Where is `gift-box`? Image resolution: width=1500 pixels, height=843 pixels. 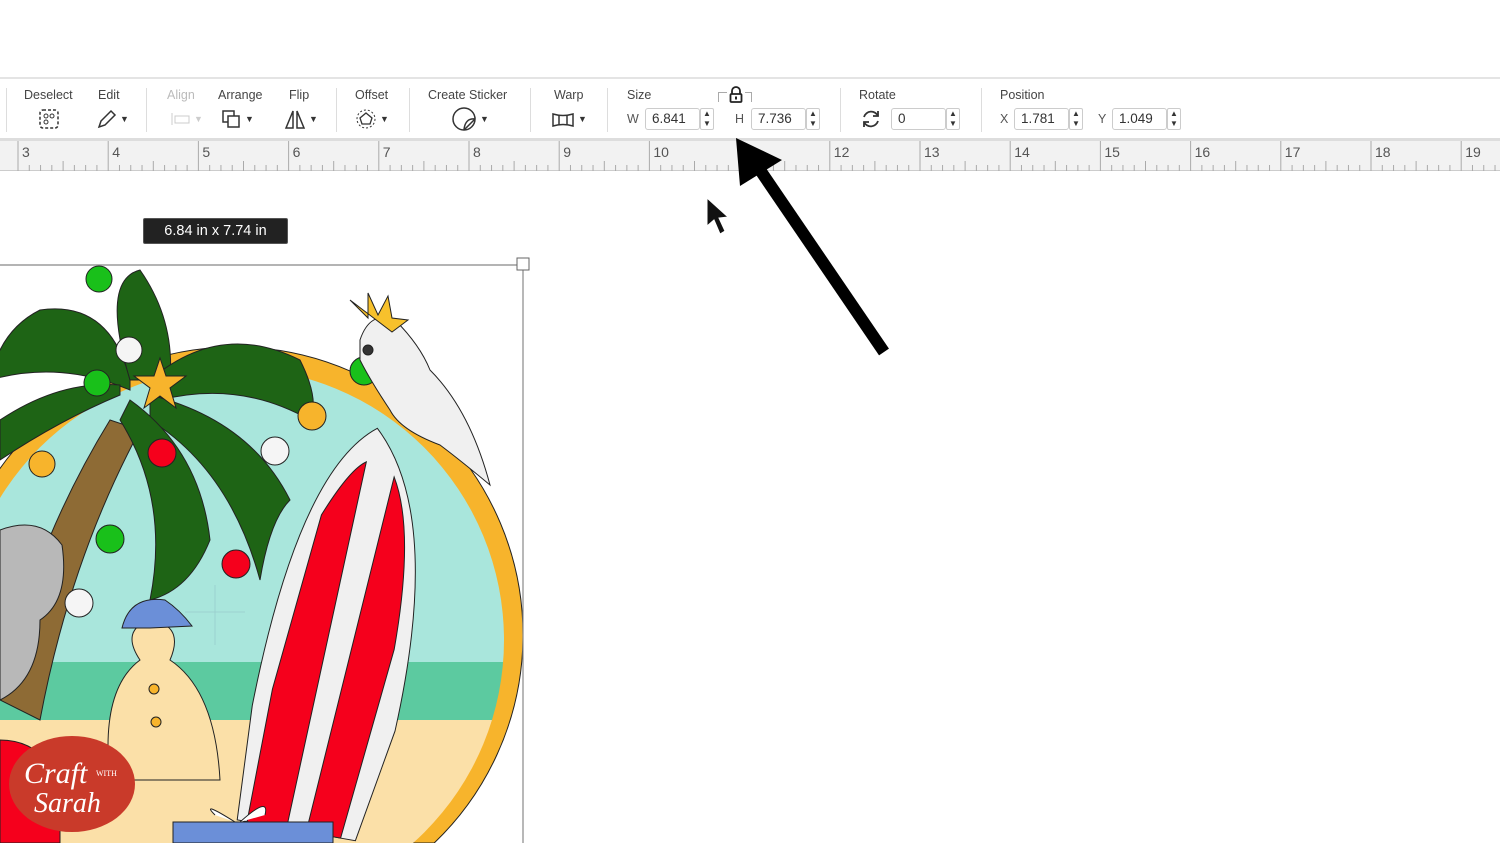
gift-box is located at coordinates (253, 832).